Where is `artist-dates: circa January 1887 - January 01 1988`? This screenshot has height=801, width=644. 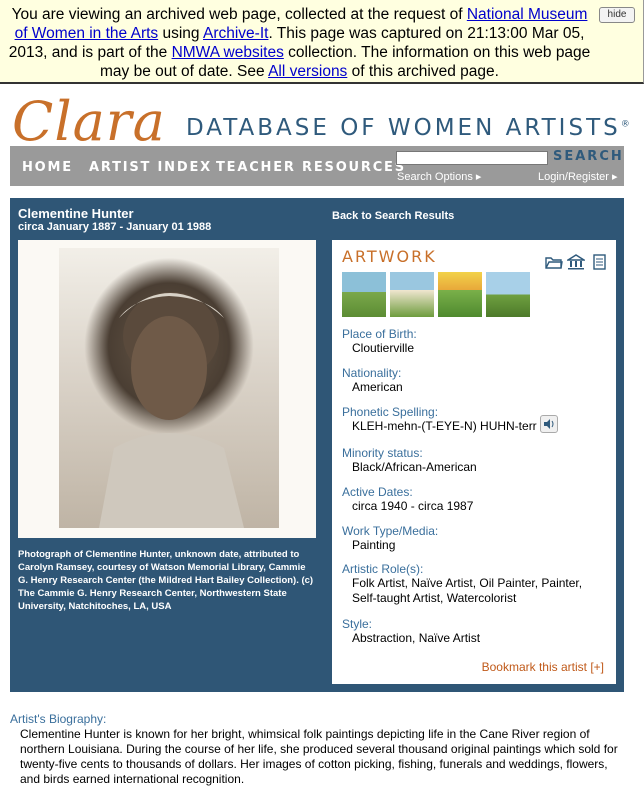
artist-dates: circa January 1887 - January 01 1988 is located at coordinates (115, 227).